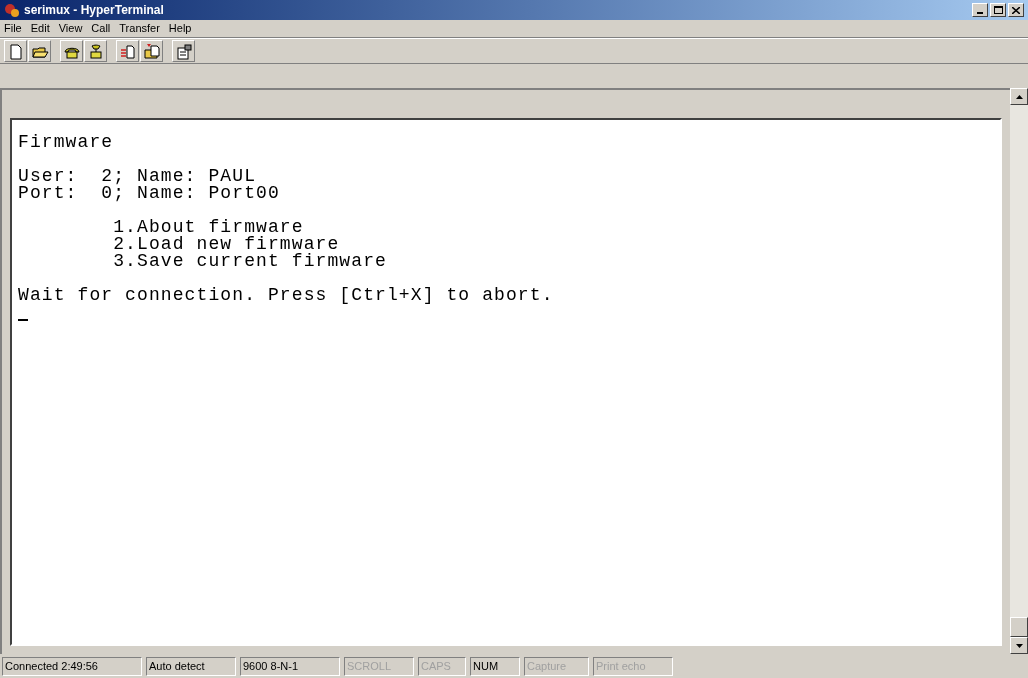 The image size is (1028, 678). Describe the element at coordinates (226, 244) in the screenshot. I see `terminal-line: 2.Load new firmware` at that location.